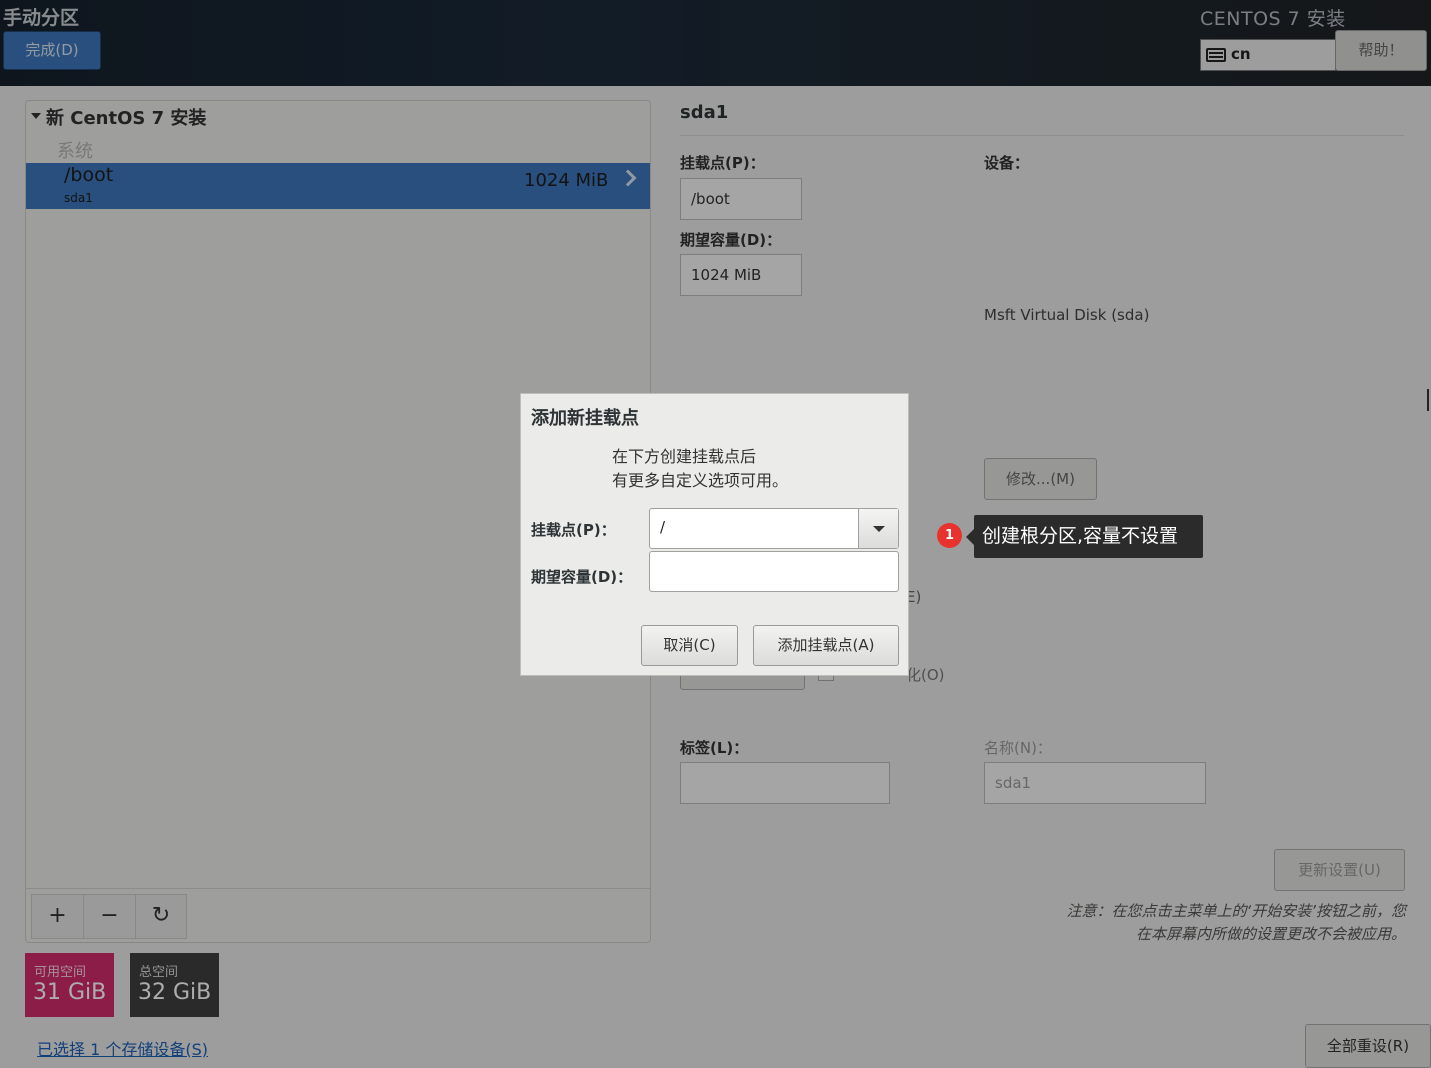  I want to click on dialog-desc-line-1: 在下方创建挂载点后, so click(684, 456).